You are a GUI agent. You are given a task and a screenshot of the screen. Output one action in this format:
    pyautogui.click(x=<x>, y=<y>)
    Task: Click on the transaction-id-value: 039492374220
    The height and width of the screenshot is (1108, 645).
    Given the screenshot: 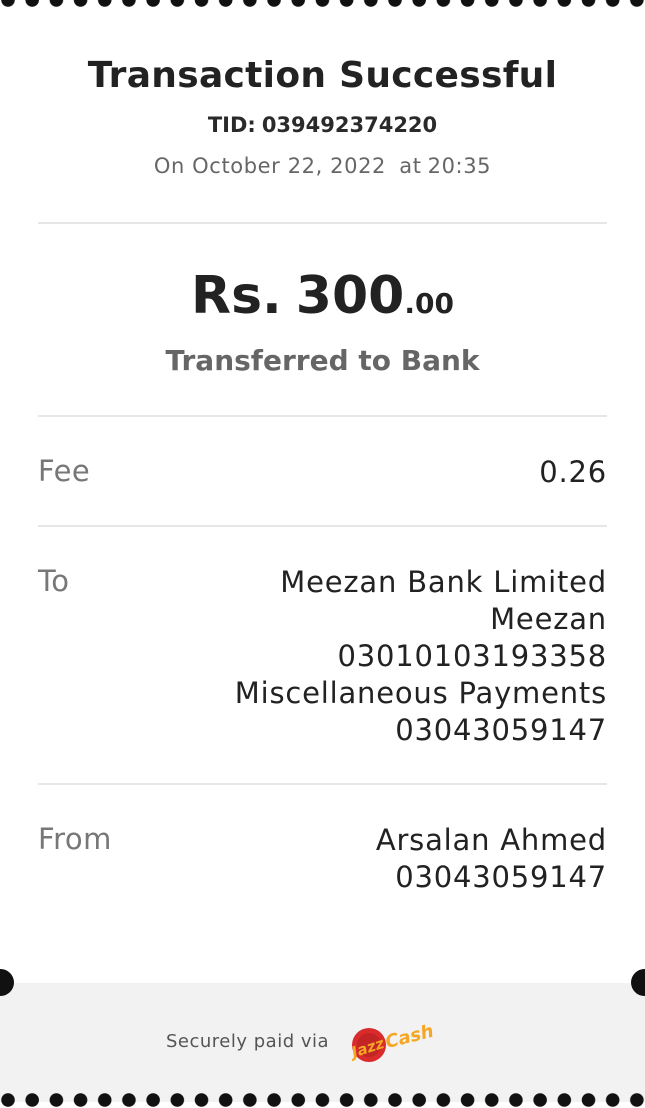 What is the action you would take?
    pyautogui.click(x=349, y=125)
    